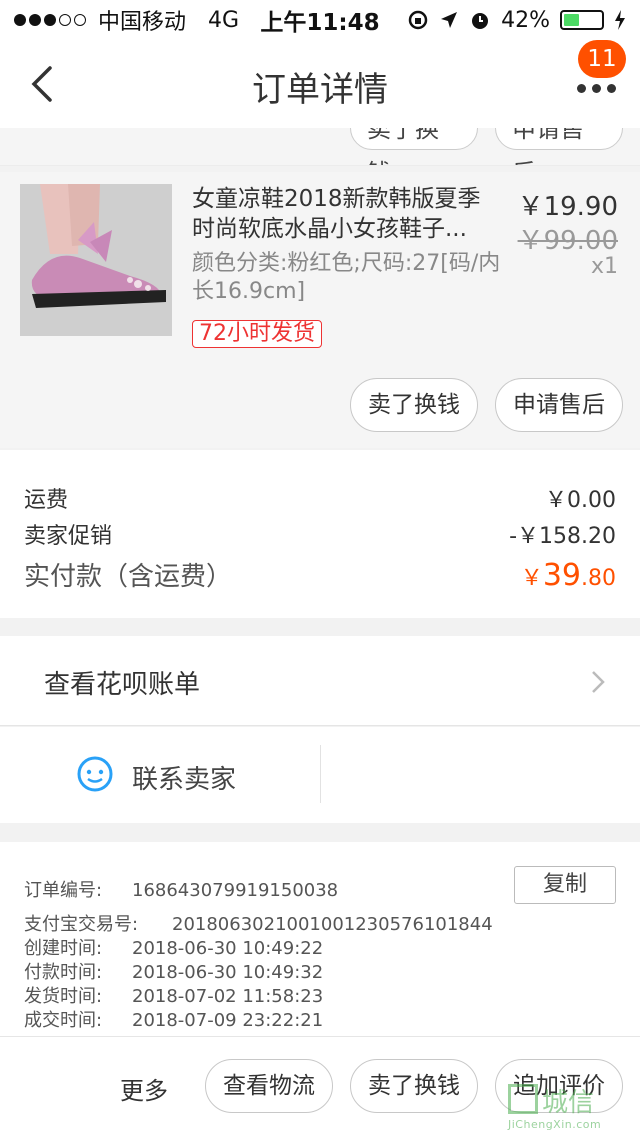  Describe the element at coordinates (46, 500) in the screenshot. I see `shipping-label: 运费` at that location.